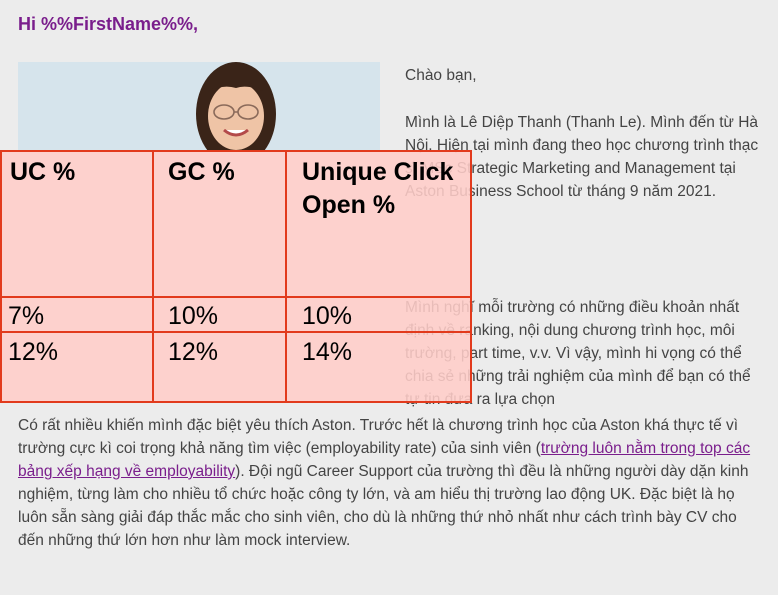 This screenshot has height=595, width=778. What do you see at coordinates (378, 188) in the screenshot?
I see `header-unique-click-open: Unique Click Open %` at bounding box center [378, 188].